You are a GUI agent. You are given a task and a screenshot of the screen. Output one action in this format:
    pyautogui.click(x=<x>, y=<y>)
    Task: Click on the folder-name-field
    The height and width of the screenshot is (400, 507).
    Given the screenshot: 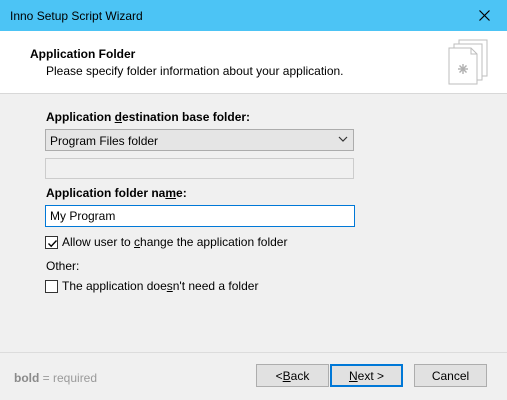 What is the action you would take?
    pyautogui.click(x=200, y=216)
    